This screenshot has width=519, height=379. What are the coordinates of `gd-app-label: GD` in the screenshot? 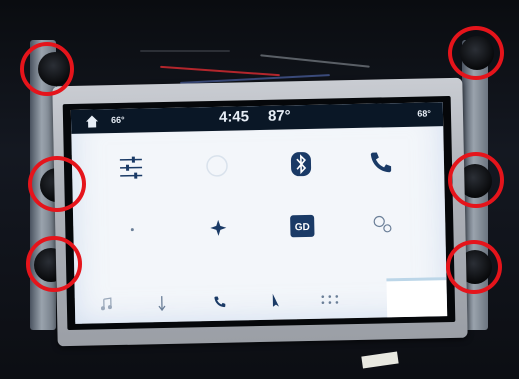 It's located at (302, 227).